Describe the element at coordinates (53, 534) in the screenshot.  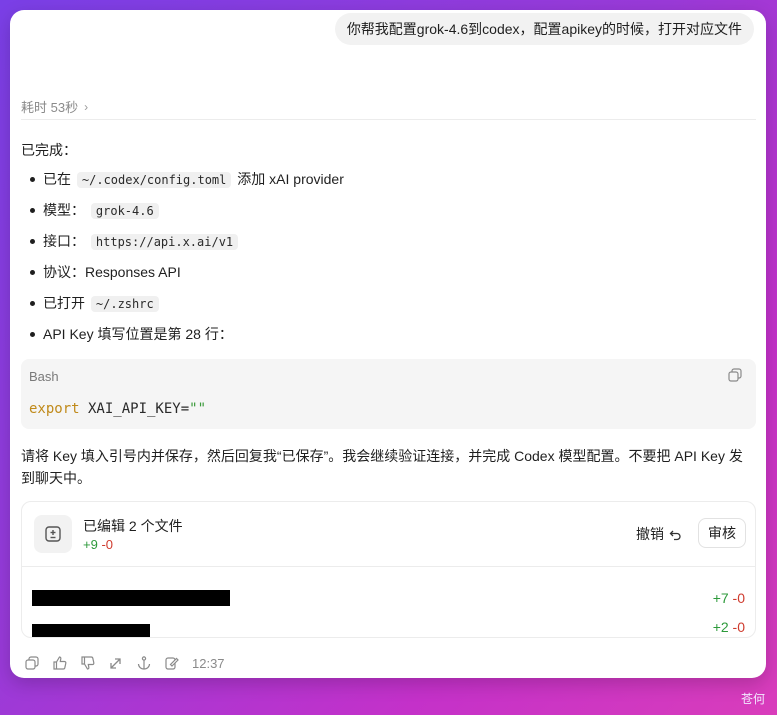
I see `diff-file-icon` at that location.